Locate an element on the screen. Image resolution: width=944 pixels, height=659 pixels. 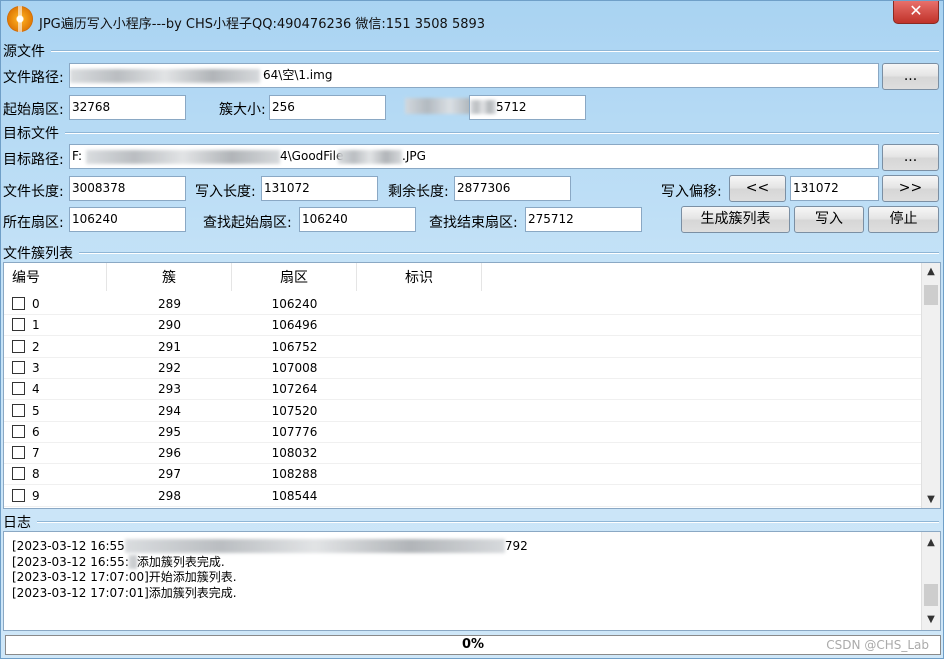
write-length-label: 写入长度: is located at coordinates (225, 192).